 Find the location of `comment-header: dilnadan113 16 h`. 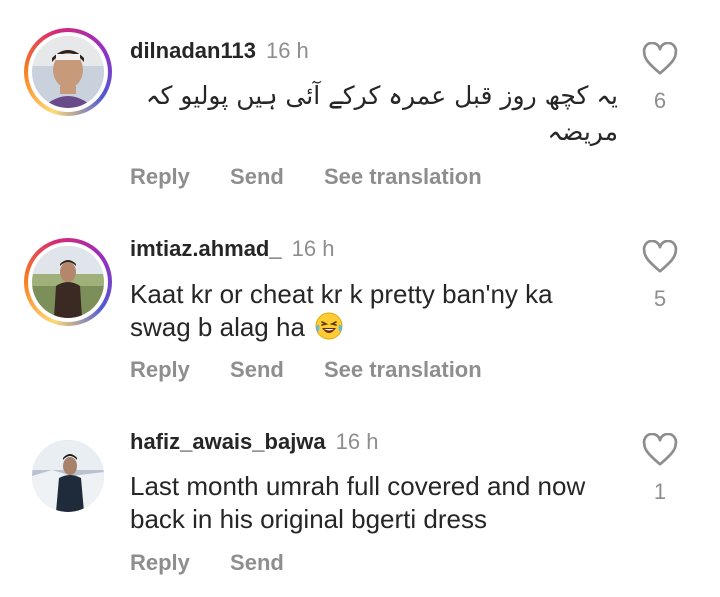

comment-header: dilnadan113 16 h is located at coordinates (219, 51).